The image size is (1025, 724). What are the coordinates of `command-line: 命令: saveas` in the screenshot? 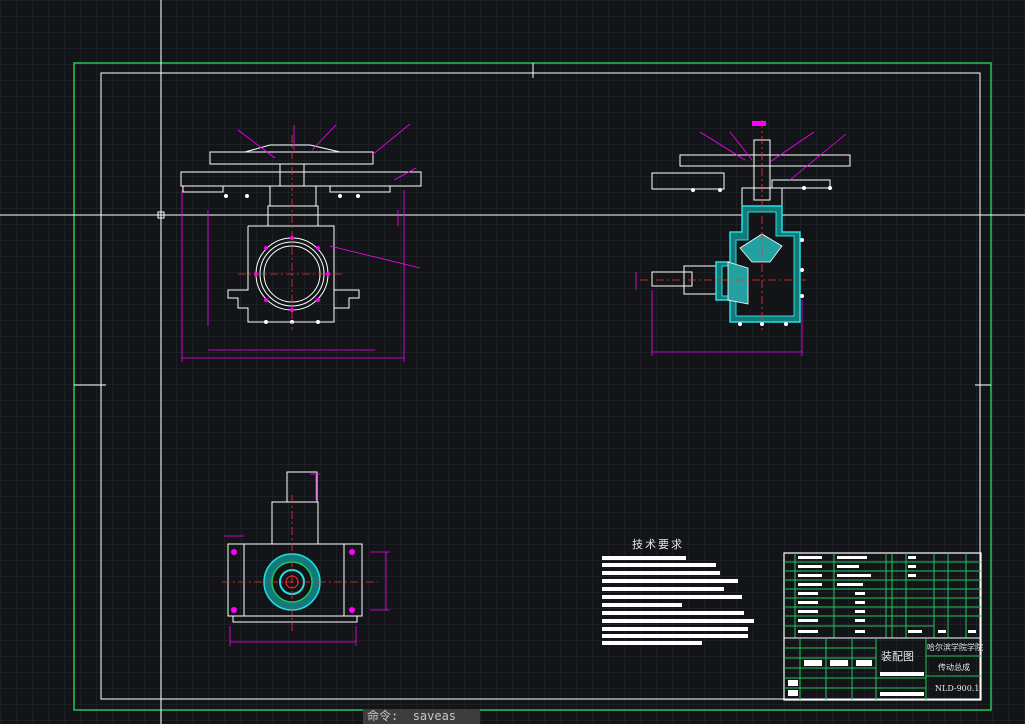 It's located at (421, 716).